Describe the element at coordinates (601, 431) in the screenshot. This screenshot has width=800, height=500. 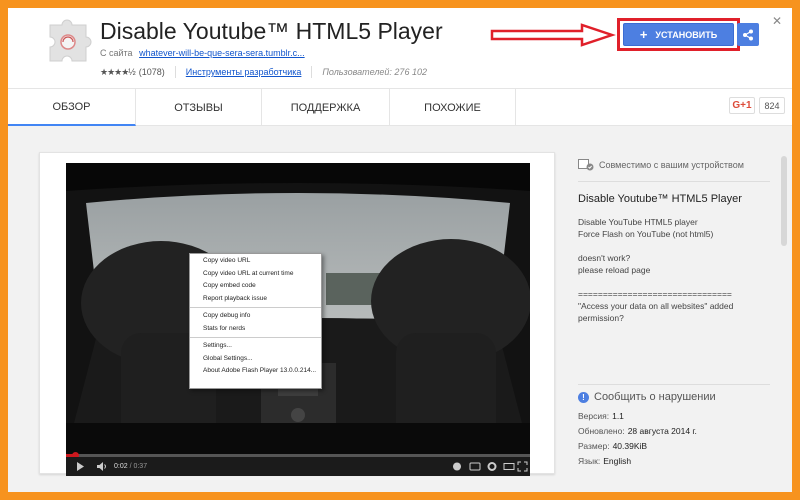
I see `updated-label: Обновлено:` at that location.